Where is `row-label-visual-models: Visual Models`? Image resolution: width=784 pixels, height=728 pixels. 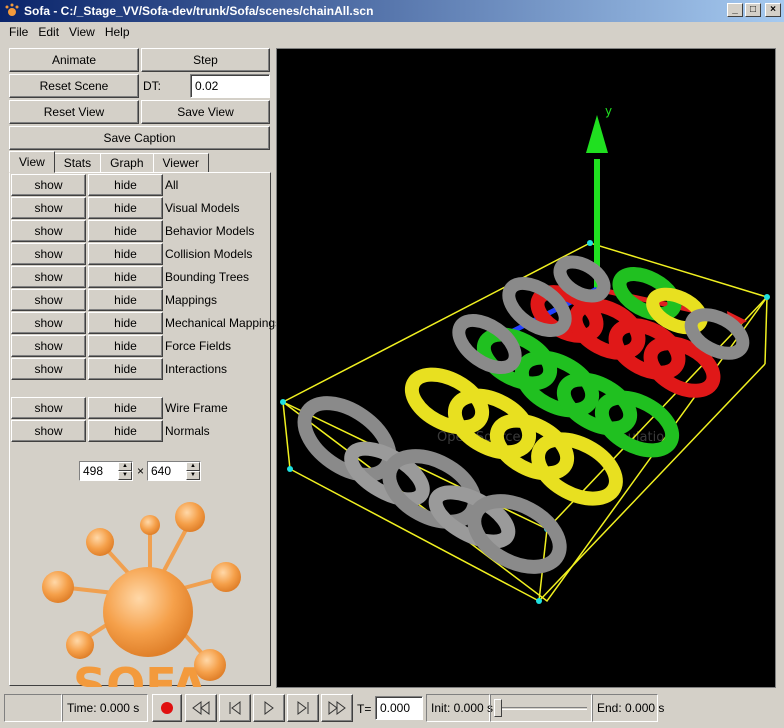
row-label-visual-models: Visual Models is located at coordinates (202, 208).